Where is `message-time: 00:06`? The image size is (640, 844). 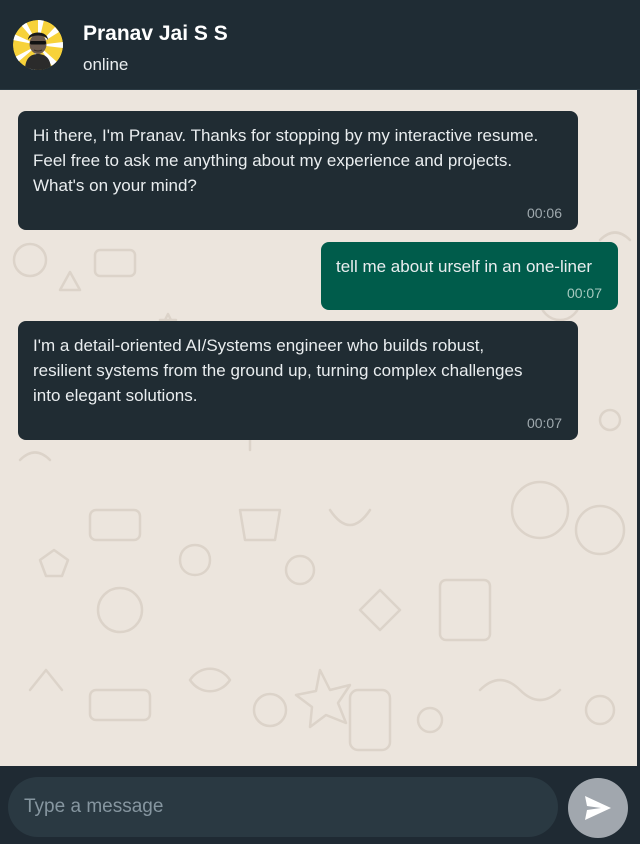 message-time: 00:06 is located at coordinates (544, 213).